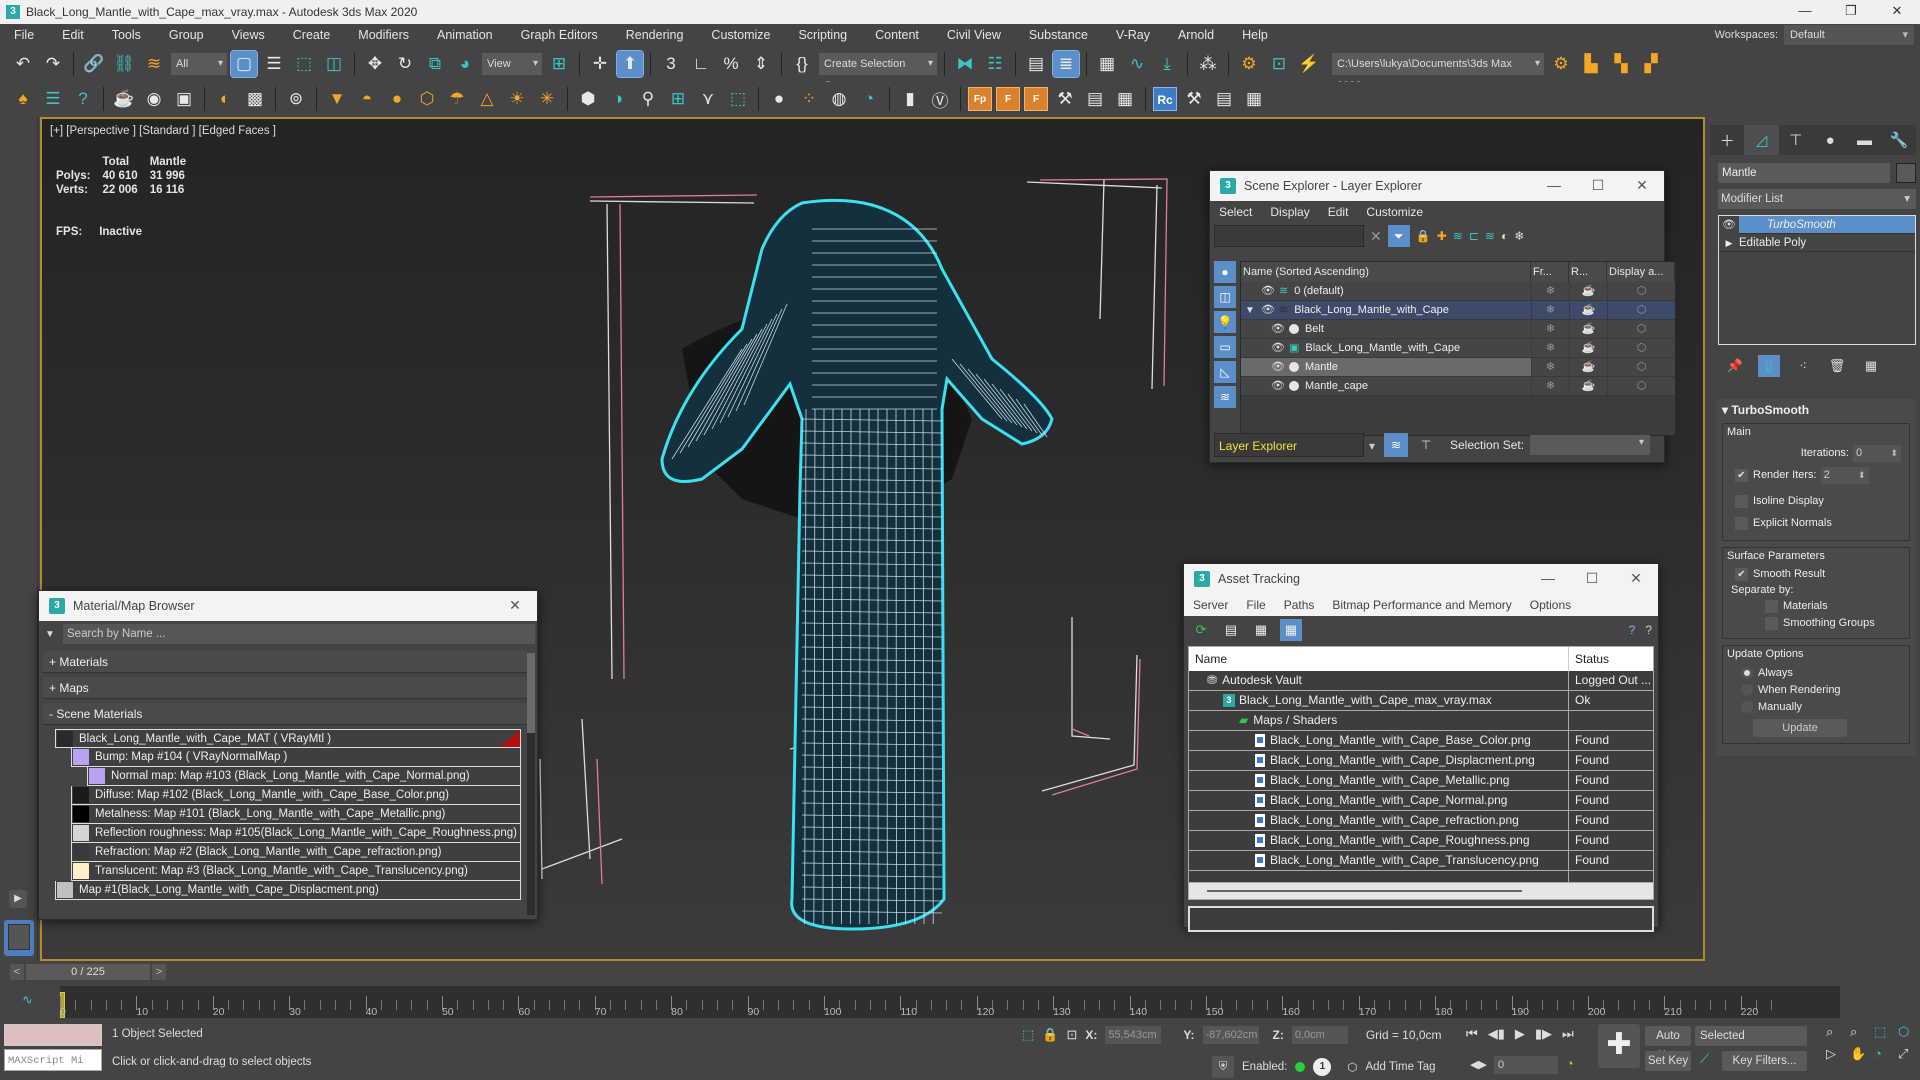 This screenshot has height=1080, width=1920. I want to click on zoom-all-icon: ⌕, so click(1861, 1032).